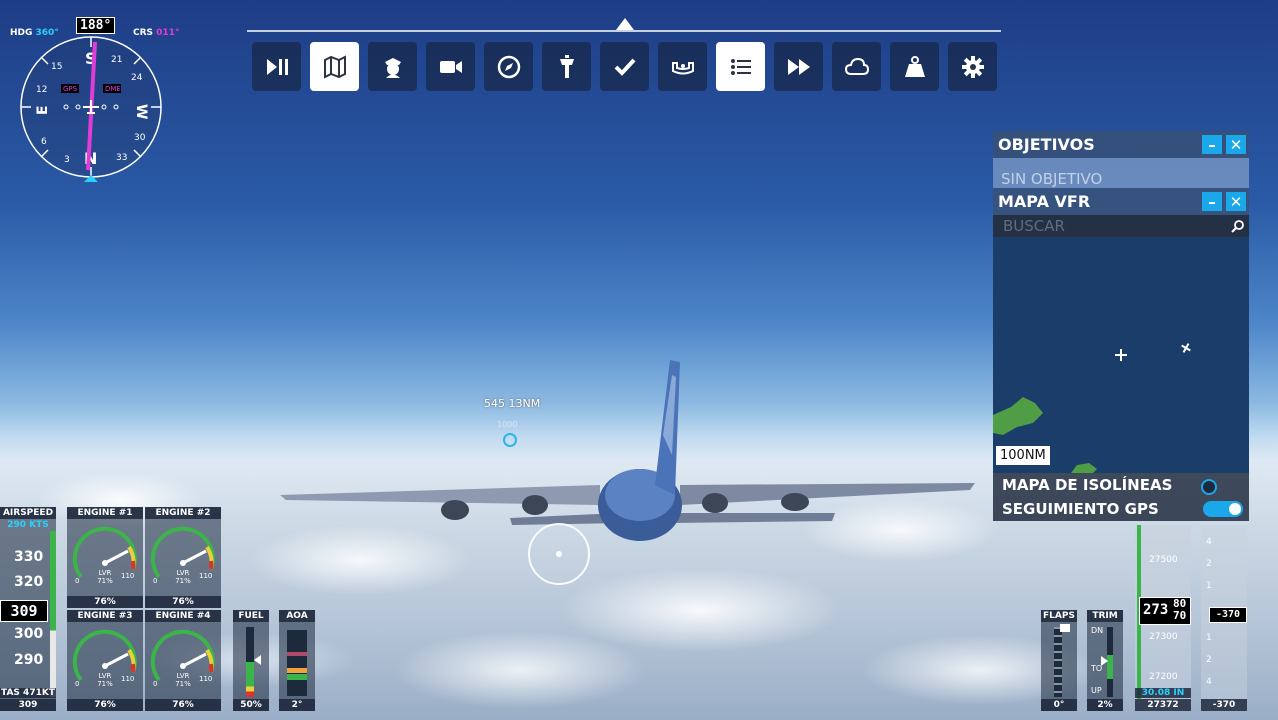 This screenshot has width=1278, height=720. I want to click on settings-button, so click(972, 66).